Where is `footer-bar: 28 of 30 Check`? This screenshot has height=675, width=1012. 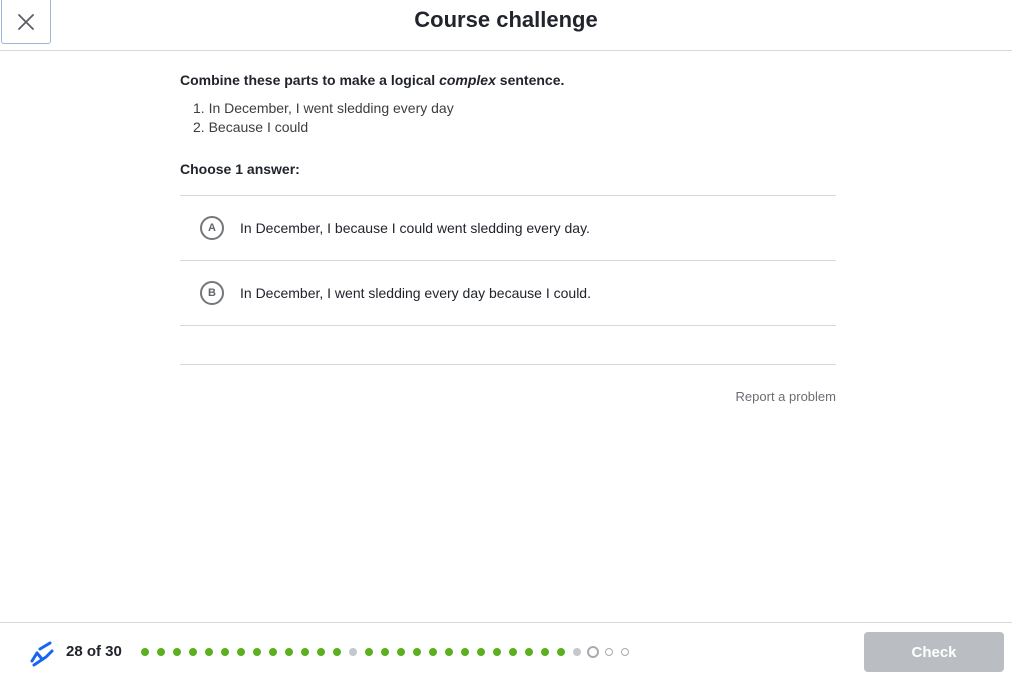
footer-bar: 28 of 30 Check is located at coordinates (506, 648).